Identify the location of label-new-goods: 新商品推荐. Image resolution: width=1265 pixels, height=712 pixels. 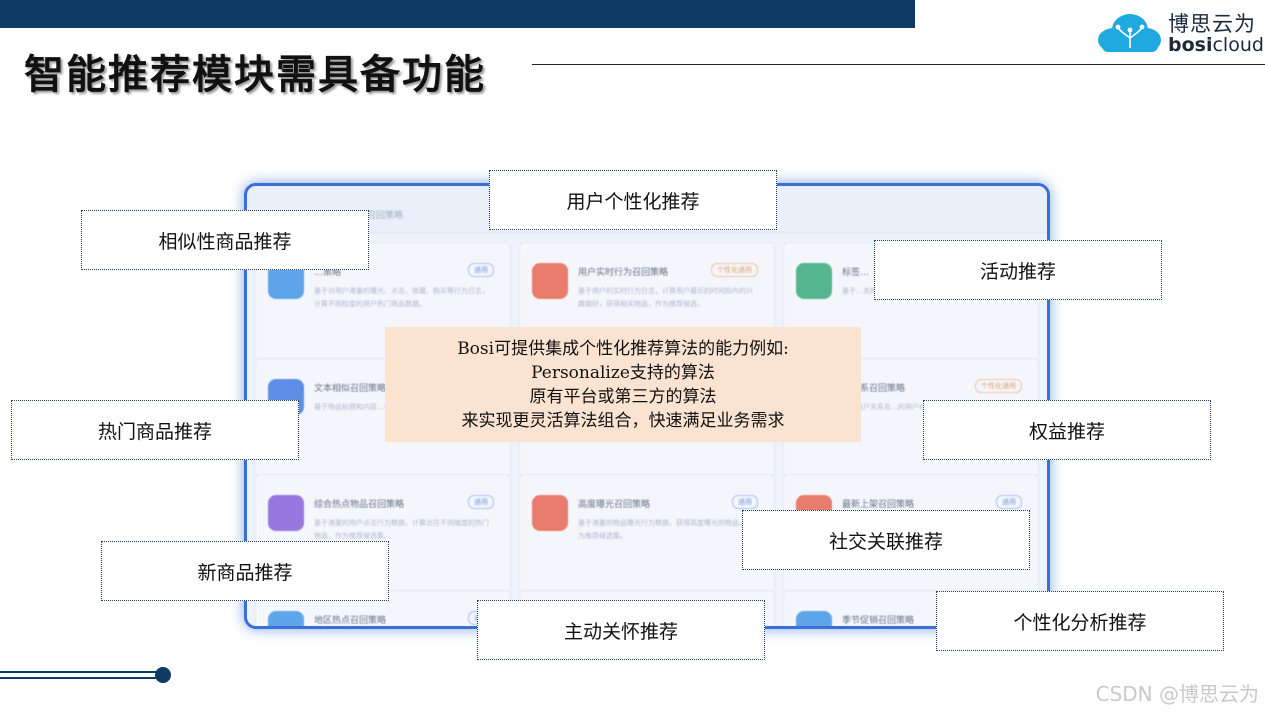
(245, 571).